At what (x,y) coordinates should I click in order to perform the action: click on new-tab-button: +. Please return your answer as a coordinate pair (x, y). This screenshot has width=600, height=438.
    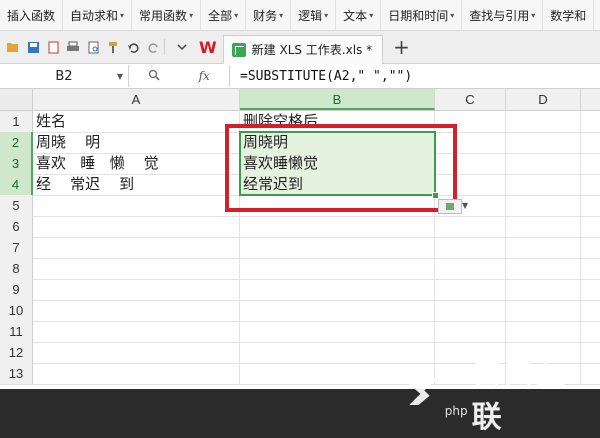
    Looking at the image, I should click on (401, 47).